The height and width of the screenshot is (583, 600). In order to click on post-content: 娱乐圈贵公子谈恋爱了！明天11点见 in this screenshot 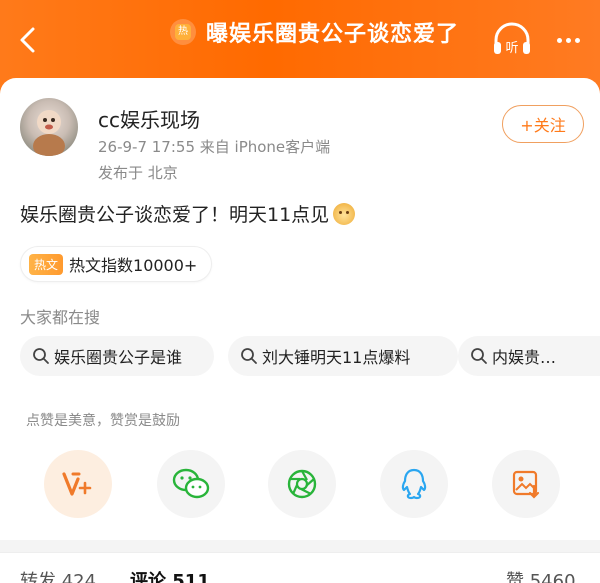, I will do `click(188, 213)`.